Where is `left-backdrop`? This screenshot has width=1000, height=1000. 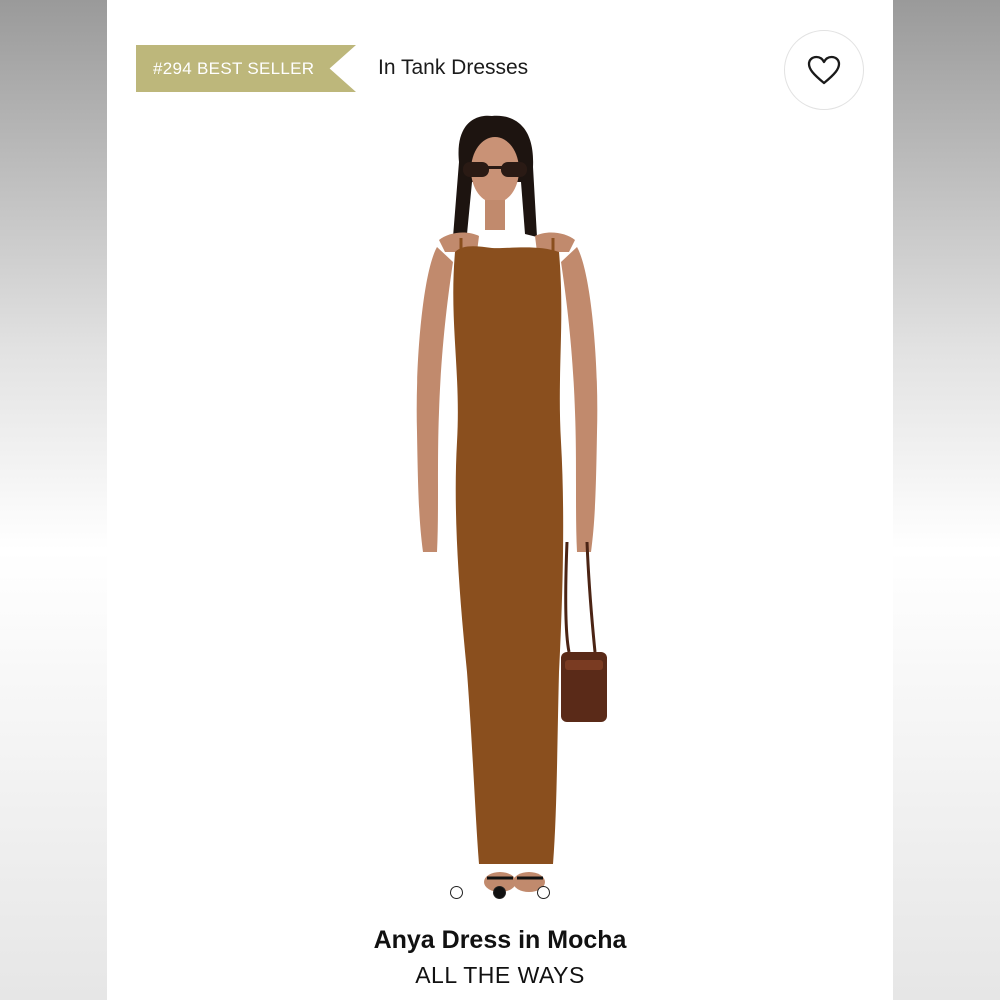
left-backdrop is located at coordinates (53, 500).